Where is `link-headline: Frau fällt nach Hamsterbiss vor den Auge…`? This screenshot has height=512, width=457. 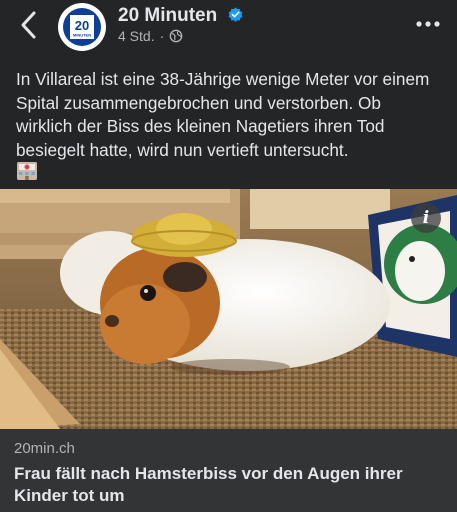
link-headline: Frau fällt nach Hamsterbiss vor den Auge… is located at coordinates (208, 484).